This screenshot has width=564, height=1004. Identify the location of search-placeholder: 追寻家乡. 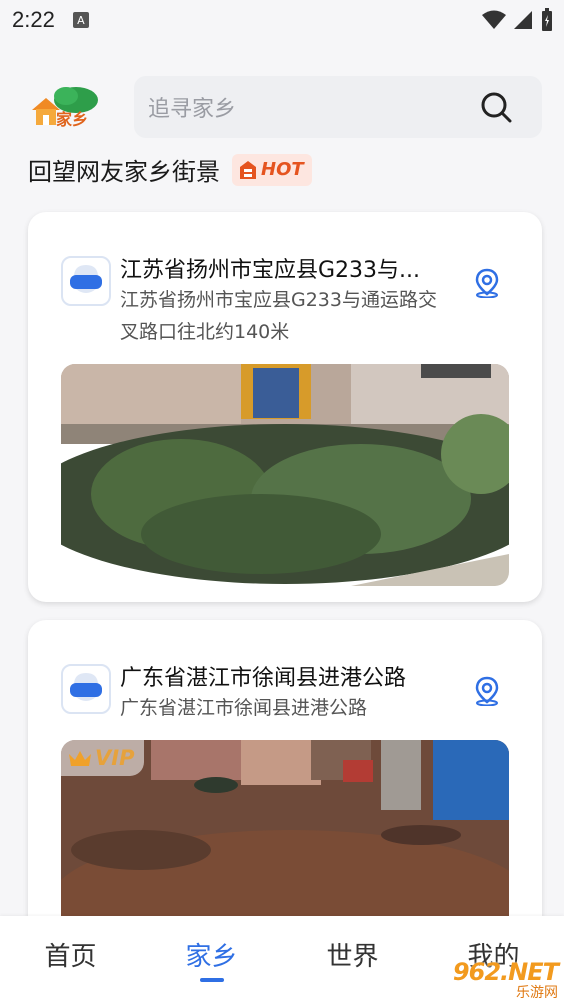
(192, 109).